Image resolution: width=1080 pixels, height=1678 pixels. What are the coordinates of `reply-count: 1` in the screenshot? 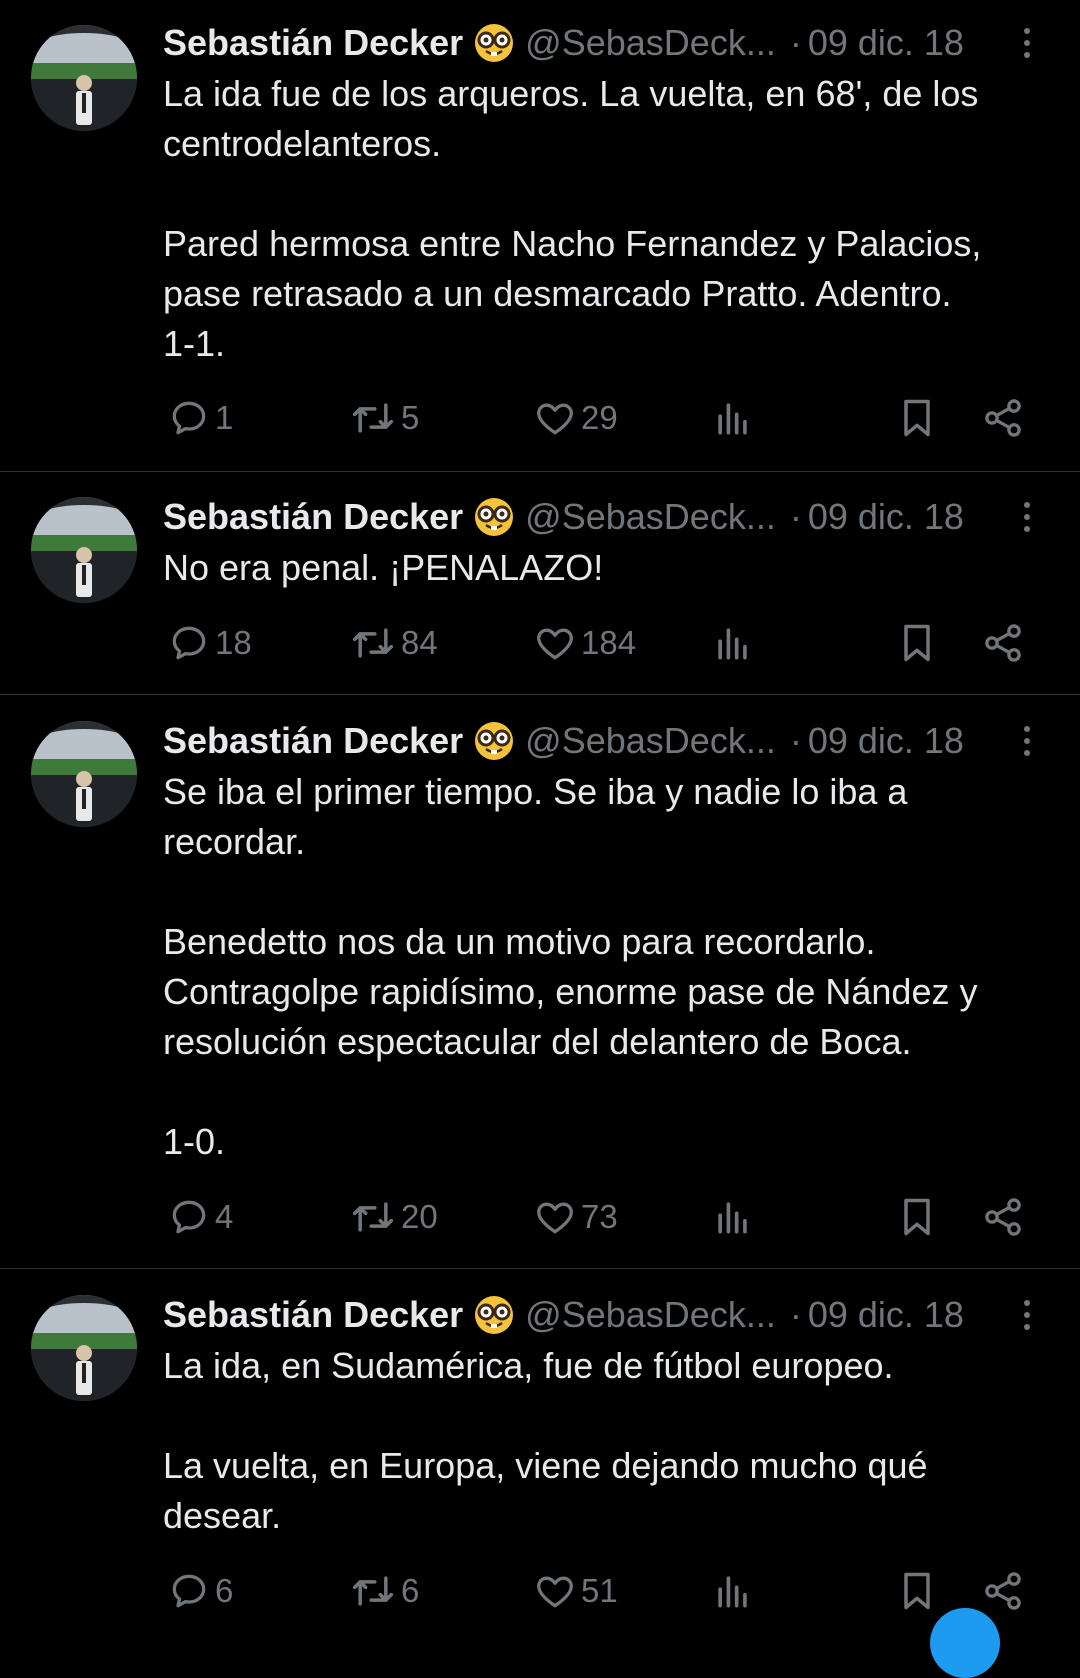 It's located at (224, 417).